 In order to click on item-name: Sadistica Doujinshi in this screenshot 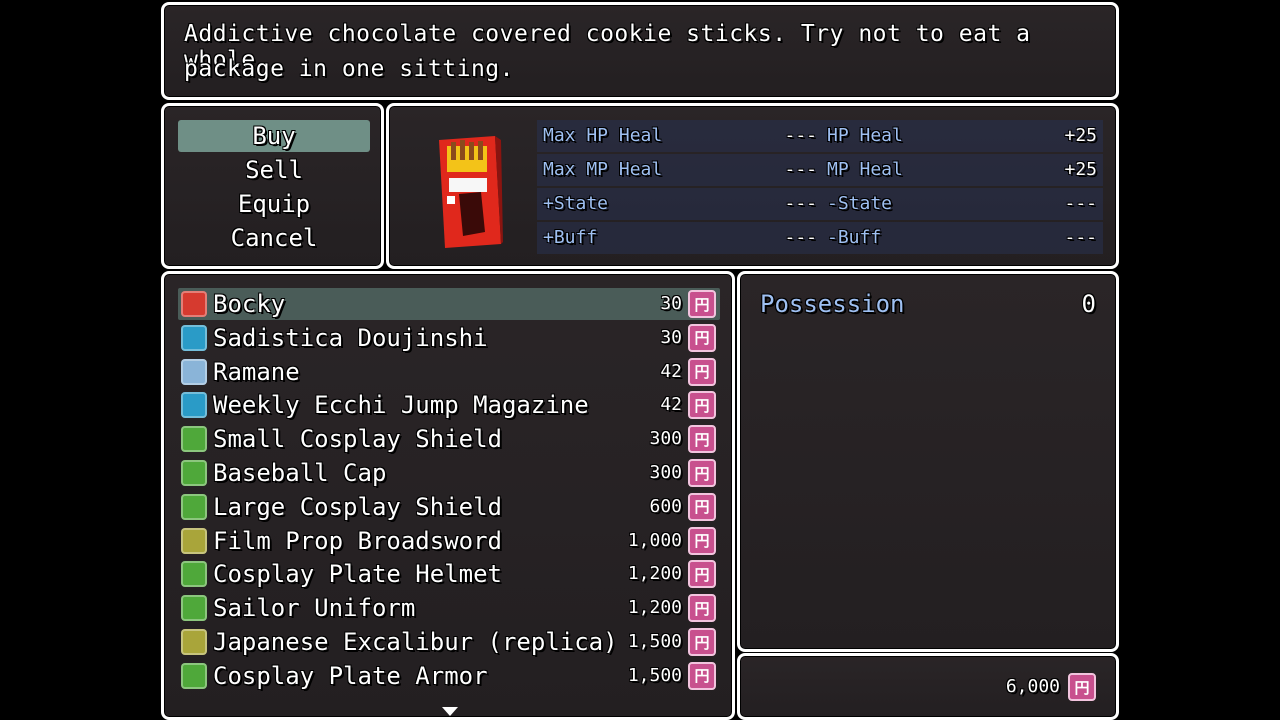, I will do `click(350, 337)`.